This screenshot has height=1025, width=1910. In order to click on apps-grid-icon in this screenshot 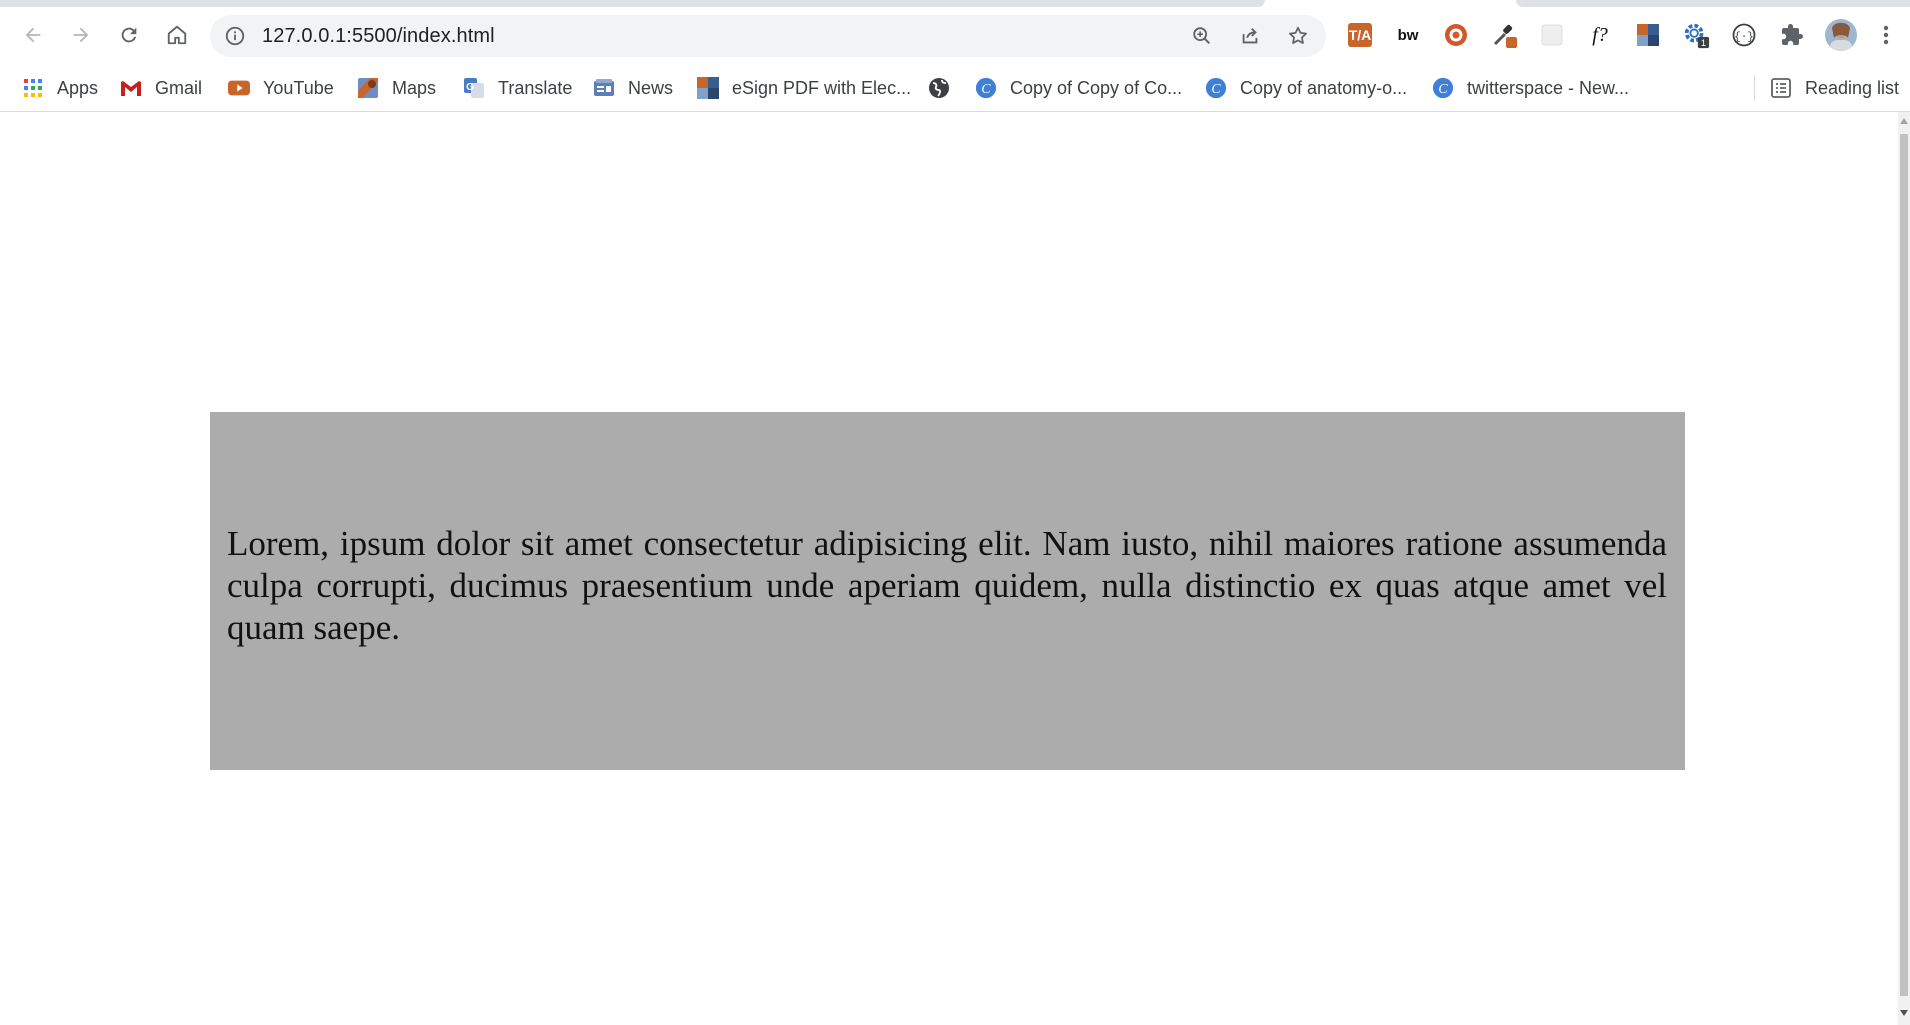, I will do `click(33, 88)`.